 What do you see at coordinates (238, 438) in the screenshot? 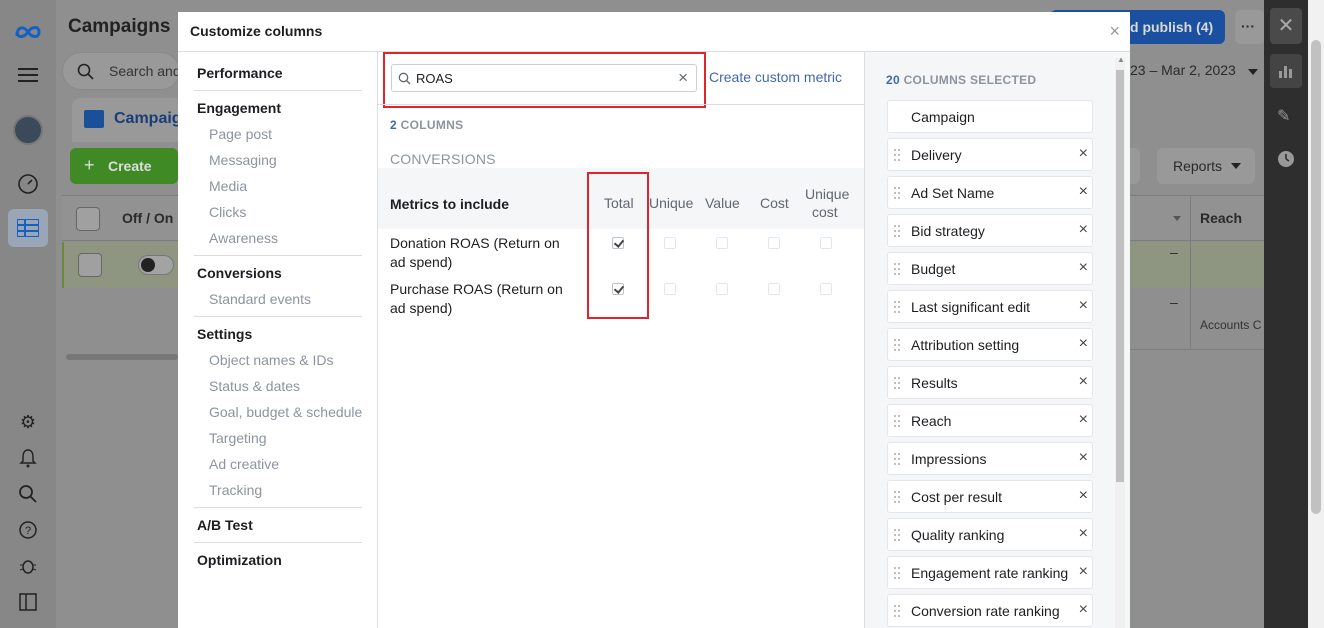
I see `nav-targeting: Targeting` at bounding box center [238, 438].